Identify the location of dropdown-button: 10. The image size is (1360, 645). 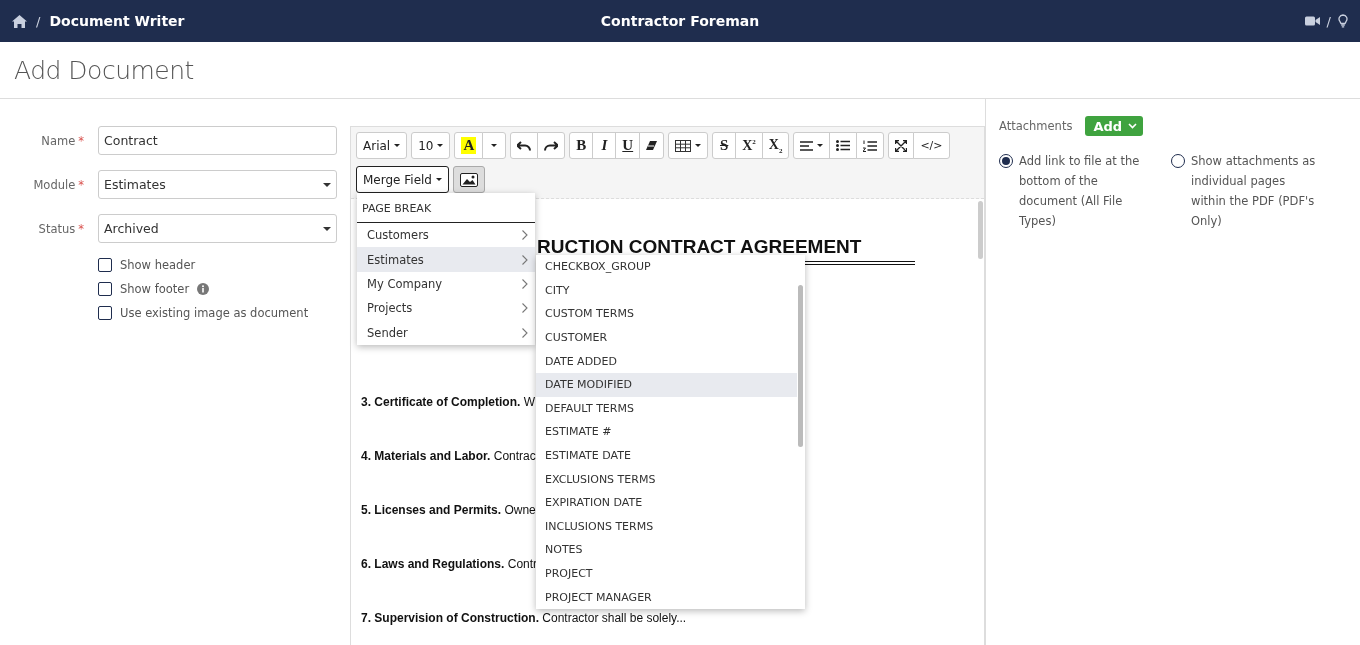
(431, 145).